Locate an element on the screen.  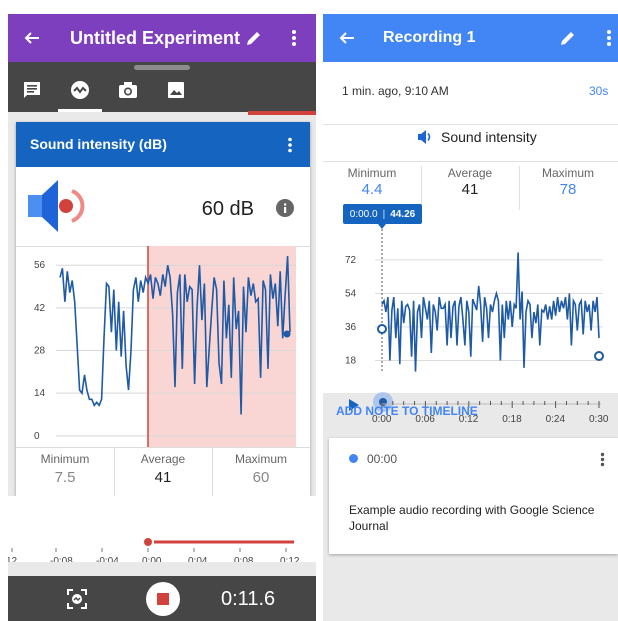
y-tick-label: 54 is located at coordinates (351, 293).